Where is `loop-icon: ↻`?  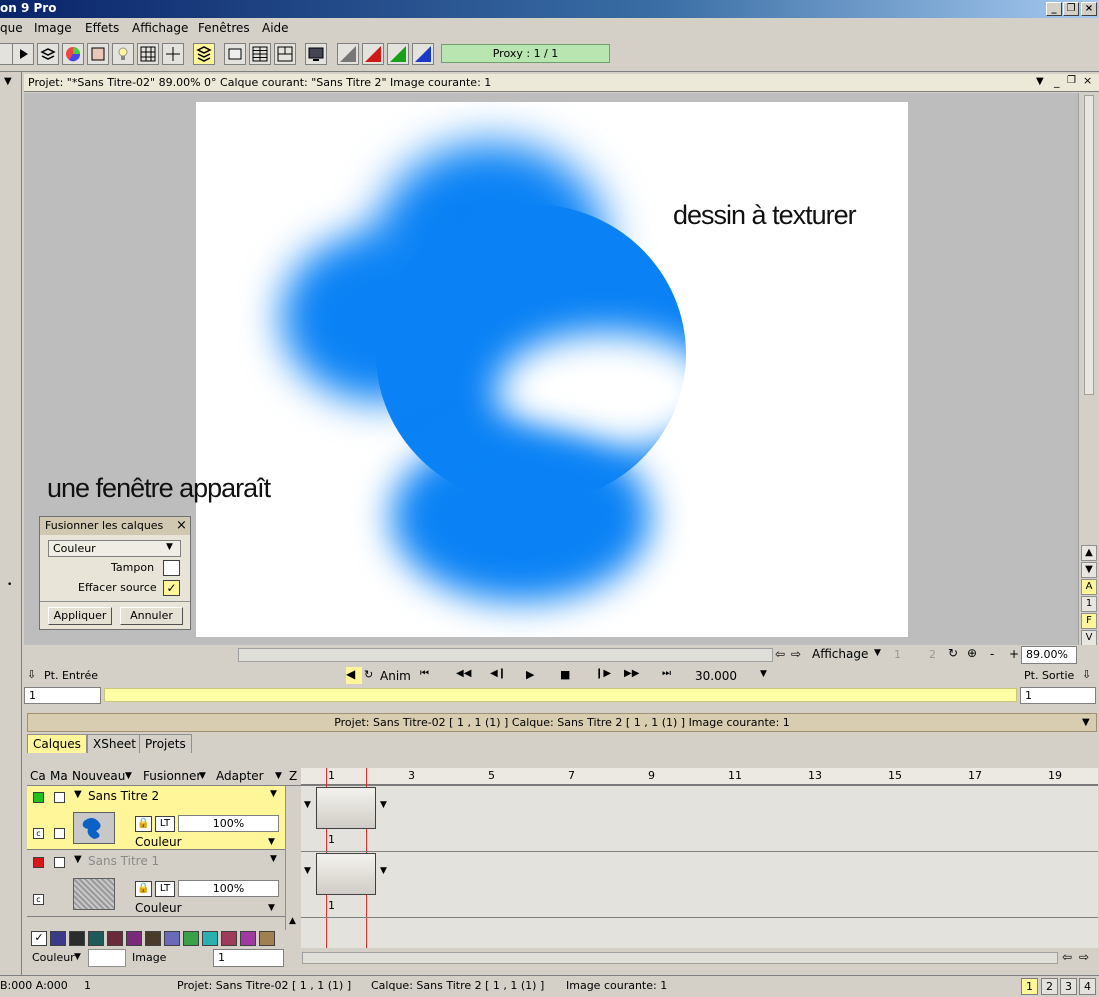
loop-icon: ↻ is located at coordinates (368, 674).